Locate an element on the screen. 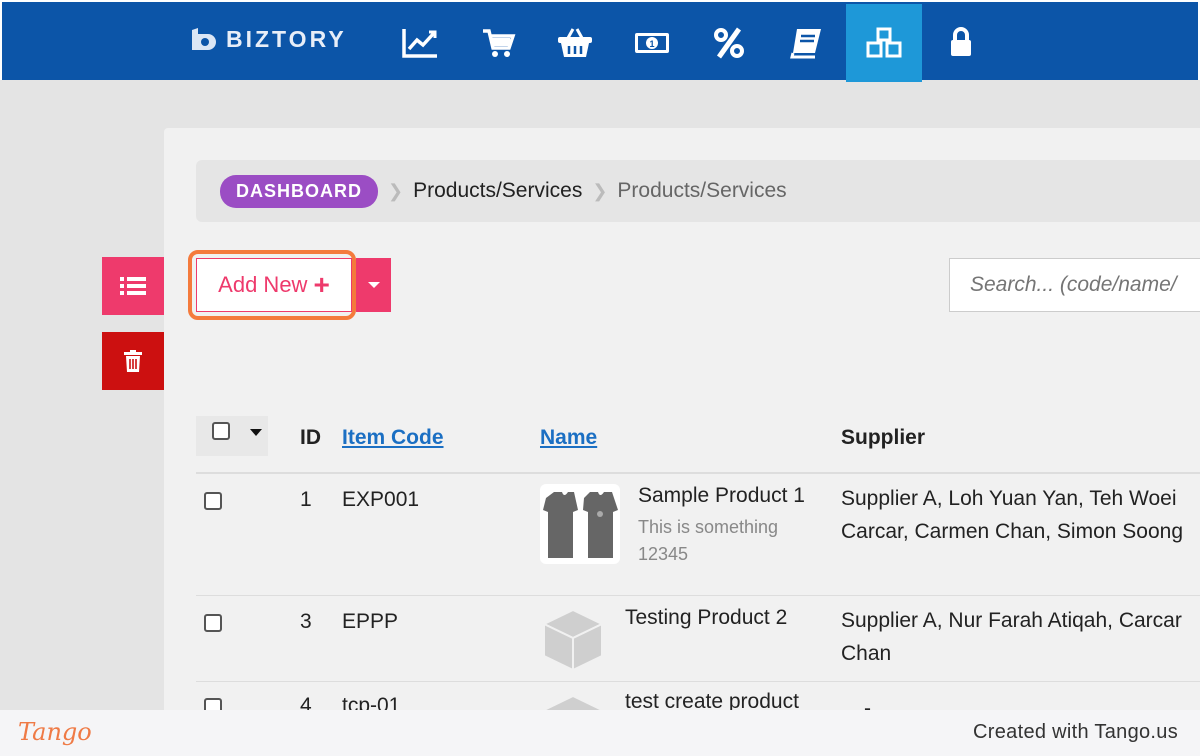 The width and height of the screenshot is (1200, 756). nav-purchases is located at coordinates (498, 43).